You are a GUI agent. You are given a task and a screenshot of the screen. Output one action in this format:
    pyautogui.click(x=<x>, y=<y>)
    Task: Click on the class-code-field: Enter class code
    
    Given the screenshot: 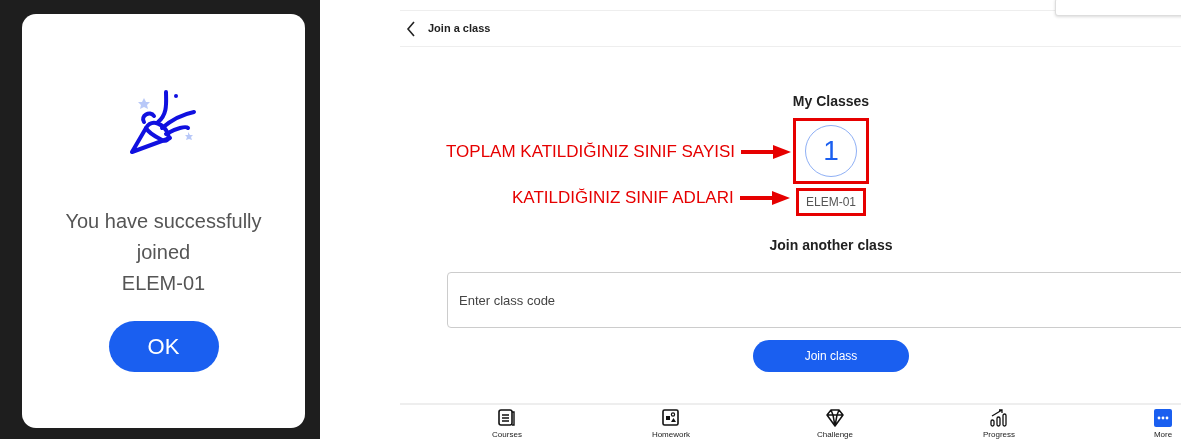 What is the action you would take?
    pyautogui.click(x=814, y=300)
    